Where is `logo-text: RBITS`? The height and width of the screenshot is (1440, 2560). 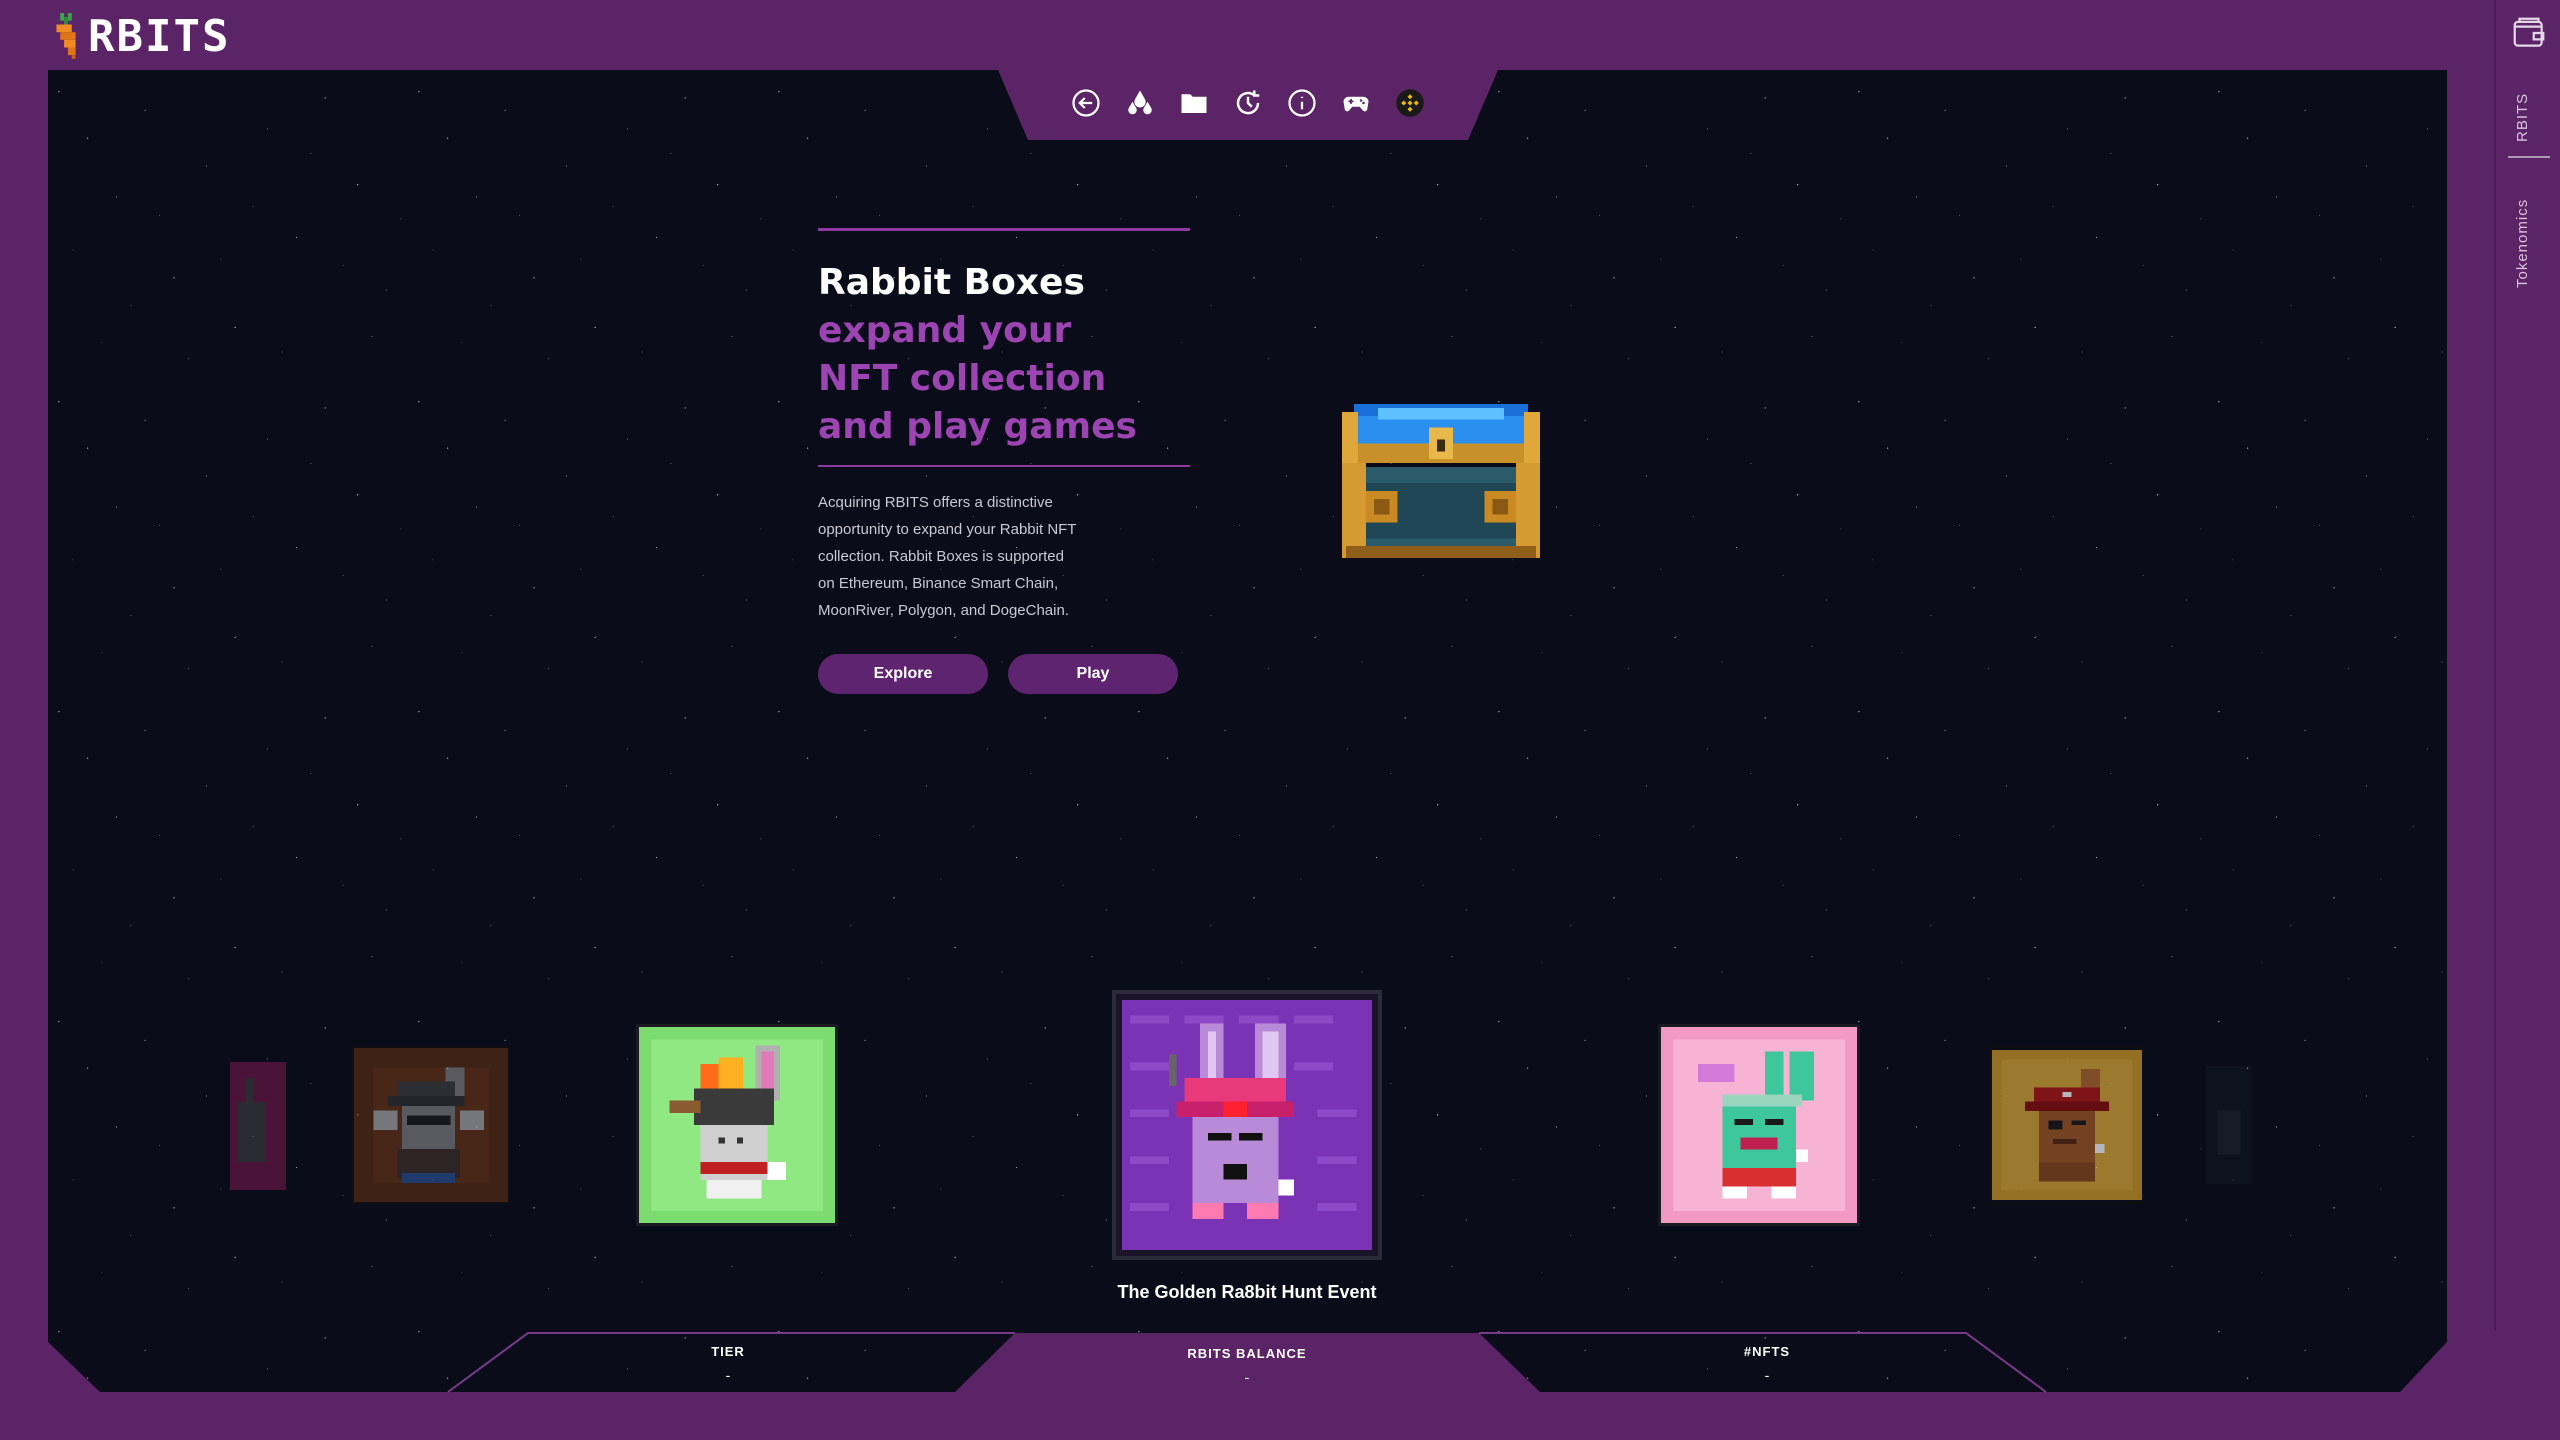
logo-text: RBITS is located at coordinates (159, 36).